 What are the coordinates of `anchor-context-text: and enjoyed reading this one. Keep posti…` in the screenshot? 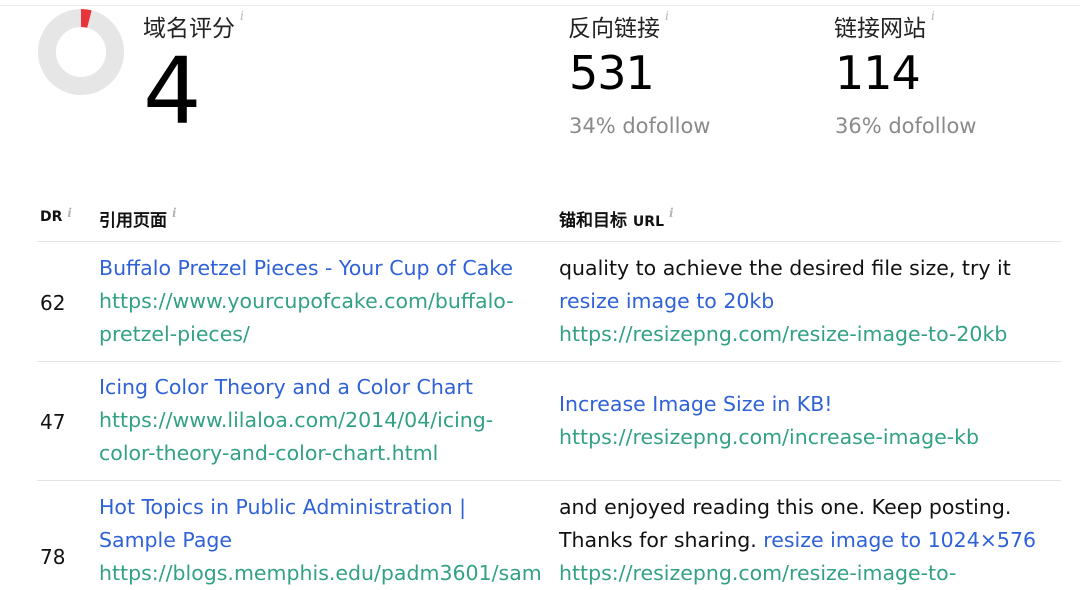 It's located at (785, 507).